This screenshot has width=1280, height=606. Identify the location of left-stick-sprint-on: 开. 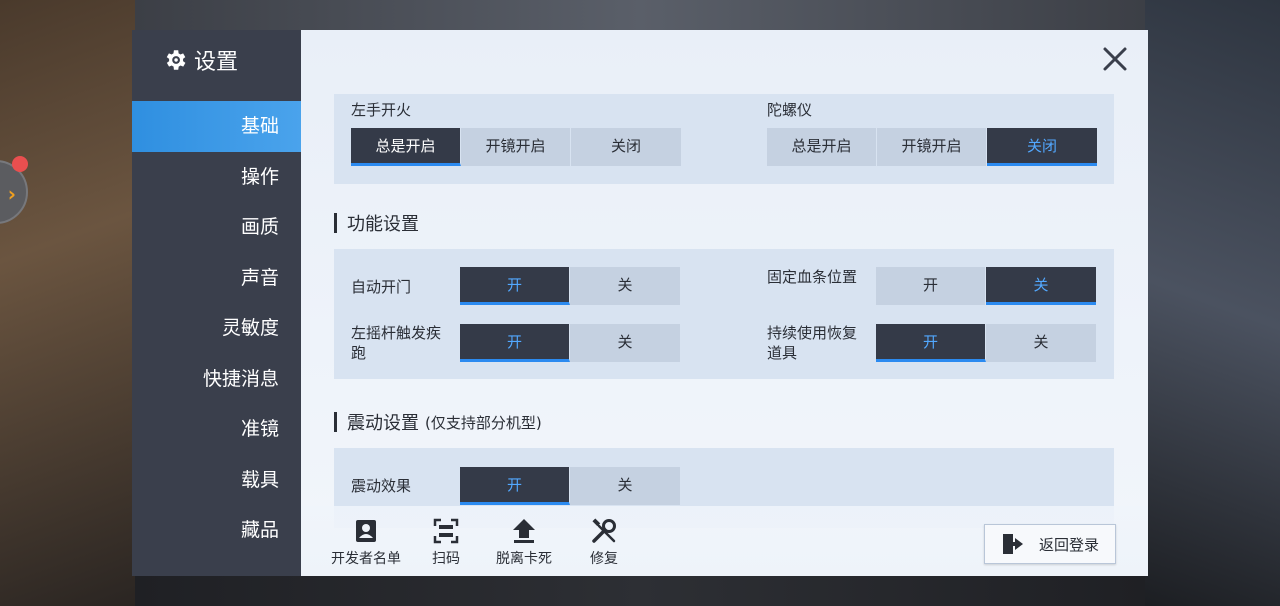
(515, 343).